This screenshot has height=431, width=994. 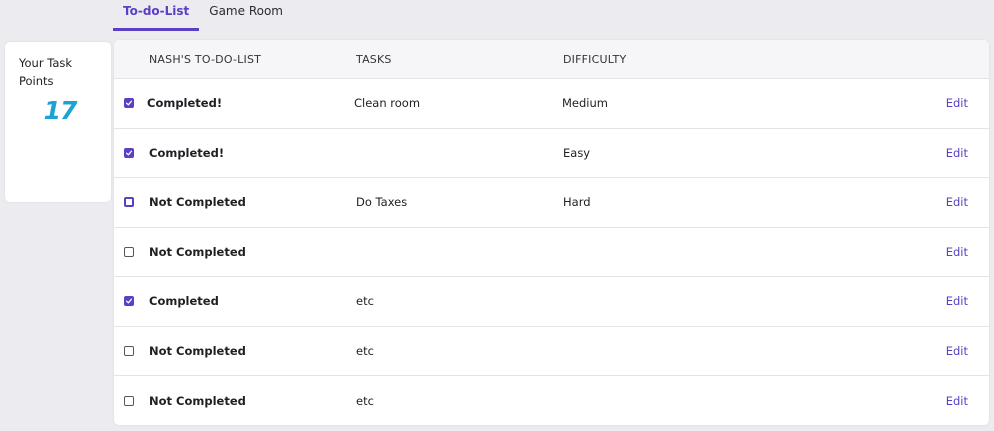 I want to click on task-points-label: Your Task Points, so click(x=46, y=72).